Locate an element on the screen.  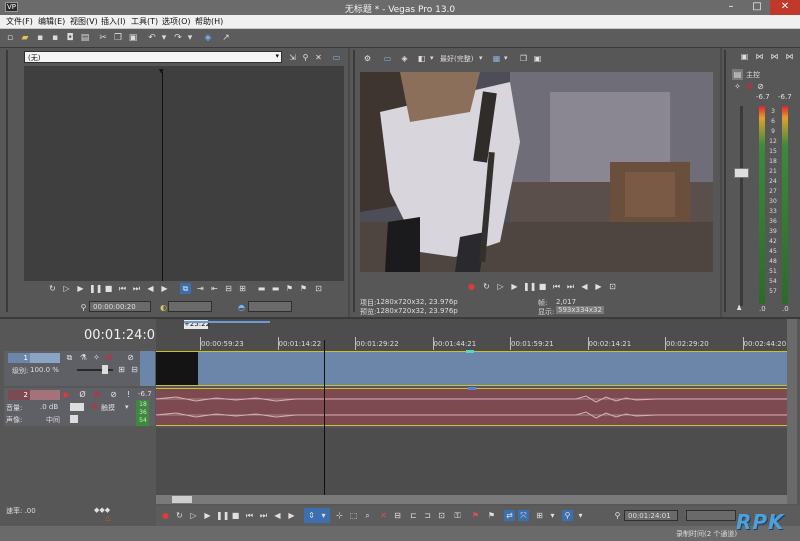
trimmer-timecode-field: 00:00:00:20 is located at coordinates (120, 306).